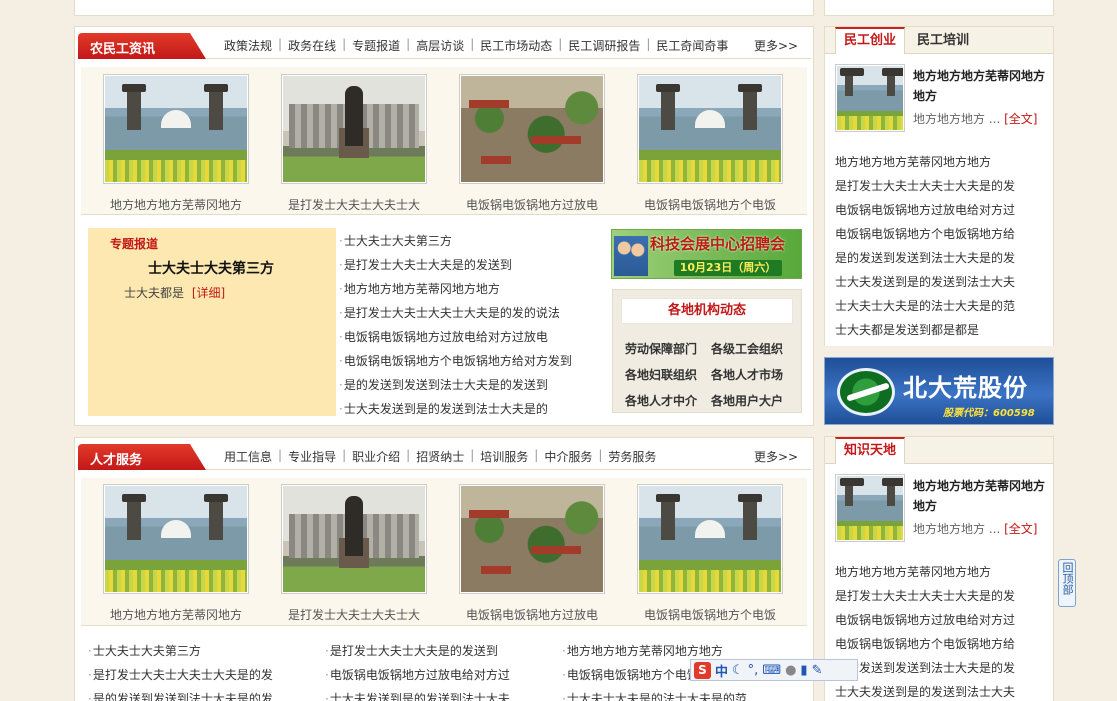 The width and height of the screenshot is (1117, 701). I want to click on wrench-icon: ✎, so click(817, 670).